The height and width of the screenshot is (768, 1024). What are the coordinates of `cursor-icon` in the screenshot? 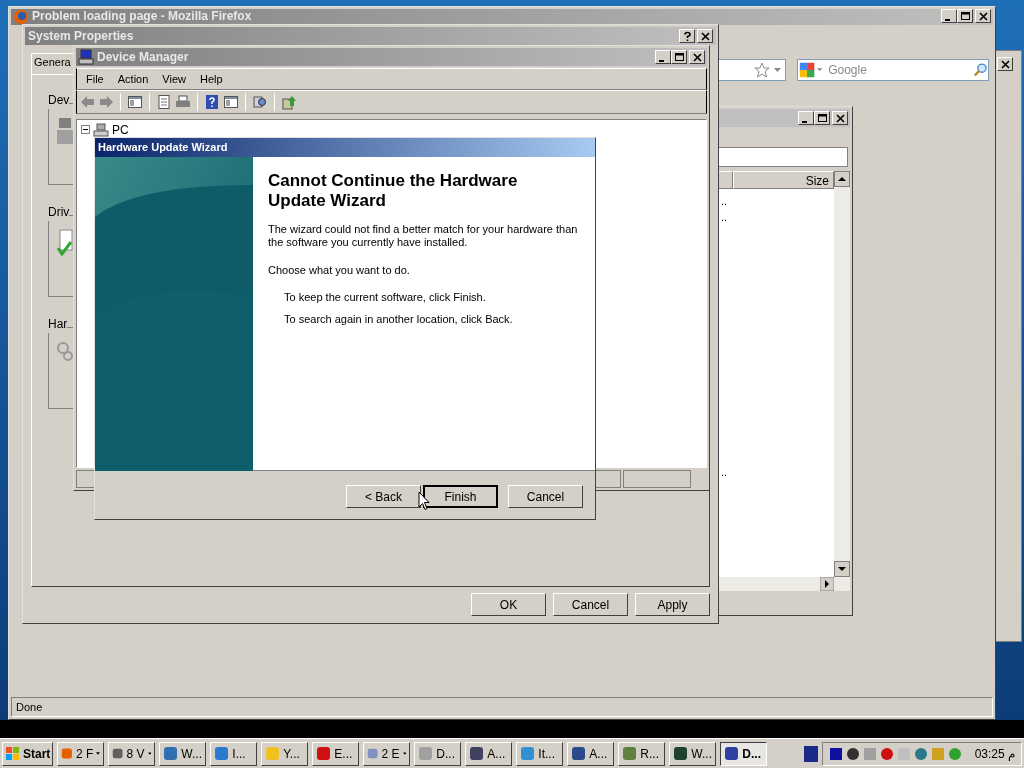 It's located at (424, 501).